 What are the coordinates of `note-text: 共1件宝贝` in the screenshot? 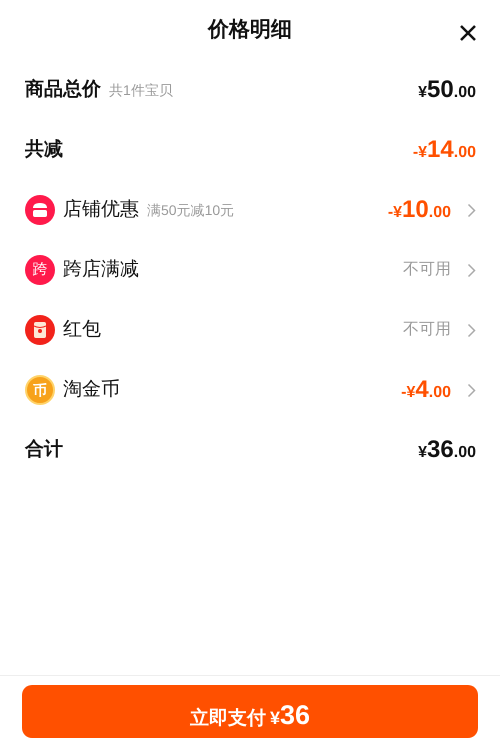 It's located at (141, 90).